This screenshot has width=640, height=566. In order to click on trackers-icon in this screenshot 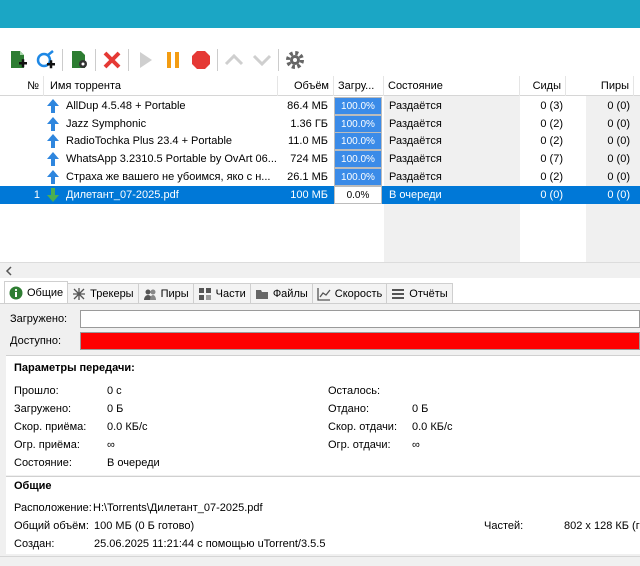, I will do `click(79, 294)`.